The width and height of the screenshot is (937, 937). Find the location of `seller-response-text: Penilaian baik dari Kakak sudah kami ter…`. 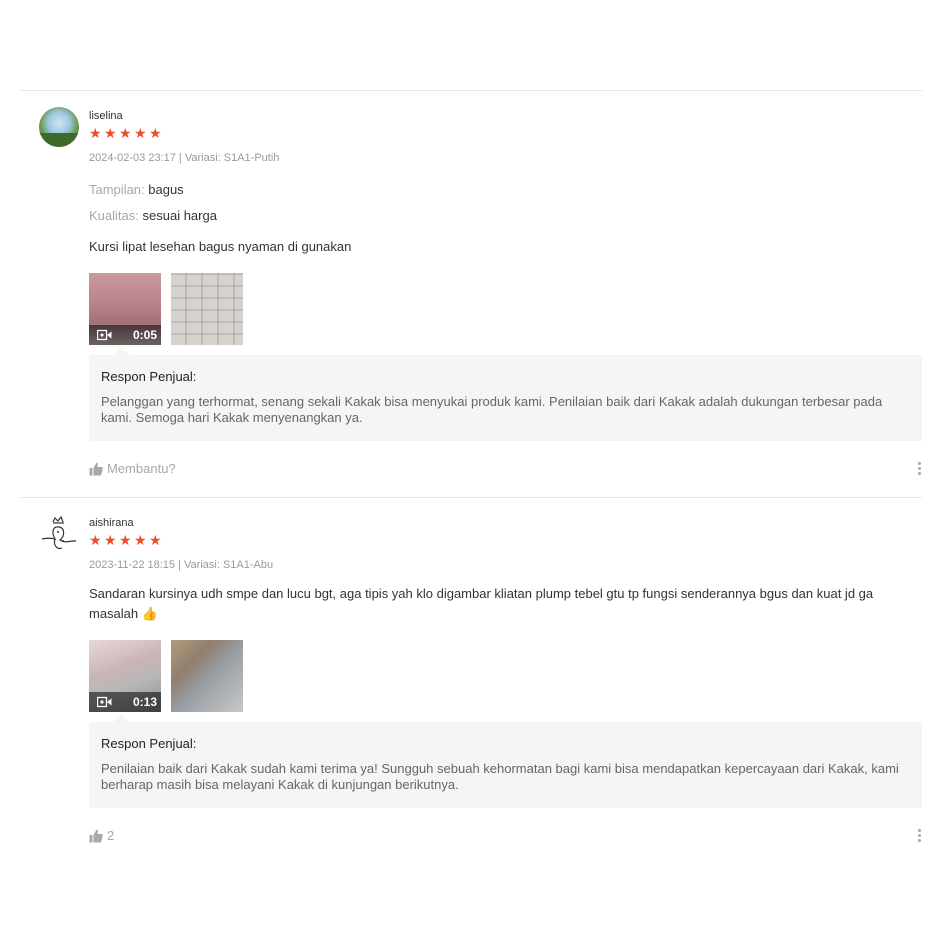

seller-response-text: Penilaian baik dari Kakak sudah kami ter… is located at coordinates (500, 776).